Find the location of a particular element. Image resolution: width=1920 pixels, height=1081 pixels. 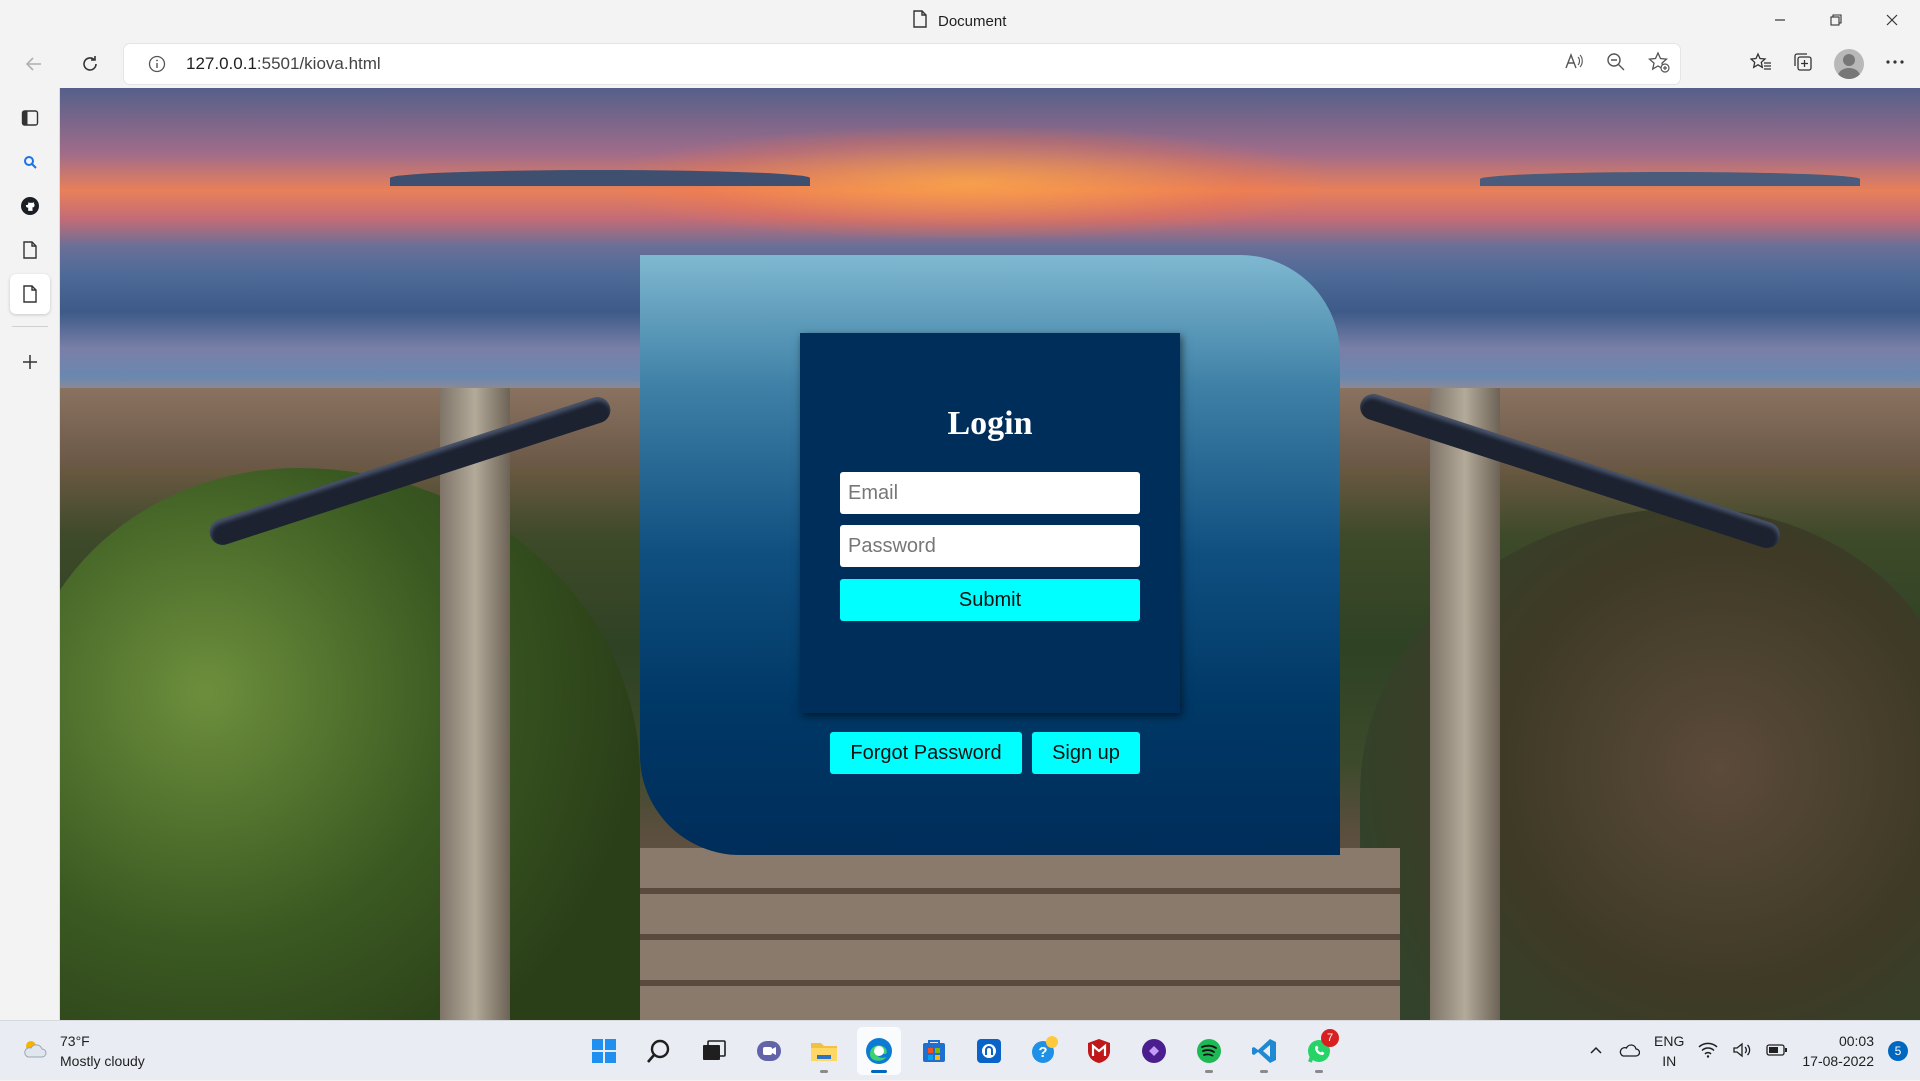

sidebar-divider is located at coordinates (30, 326).